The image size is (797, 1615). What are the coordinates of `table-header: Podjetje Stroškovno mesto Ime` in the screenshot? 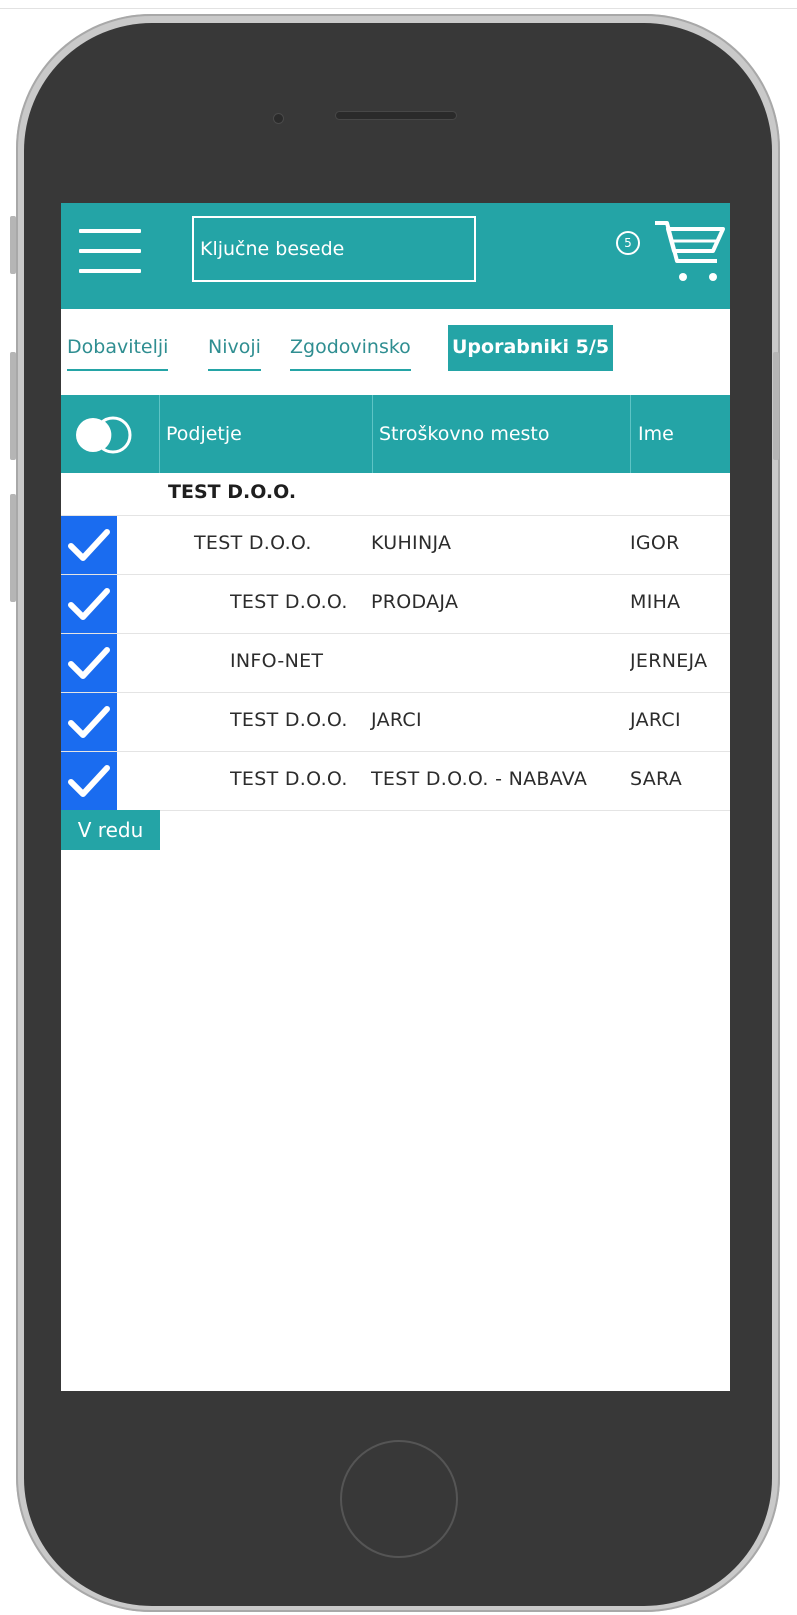 It's located at (395, 434).